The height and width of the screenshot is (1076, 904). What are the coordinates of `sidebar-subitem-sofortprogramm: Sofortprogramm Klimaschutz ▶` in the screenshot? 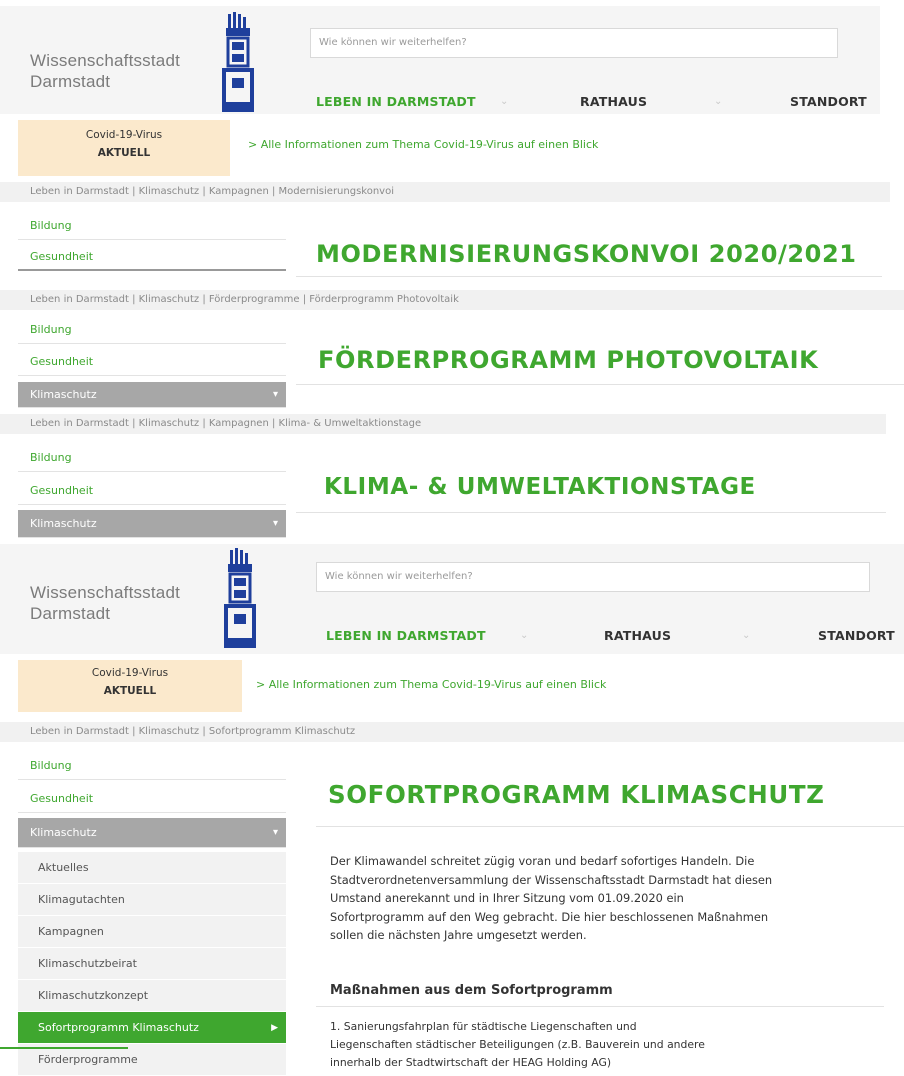 It's located at (152, 1028).